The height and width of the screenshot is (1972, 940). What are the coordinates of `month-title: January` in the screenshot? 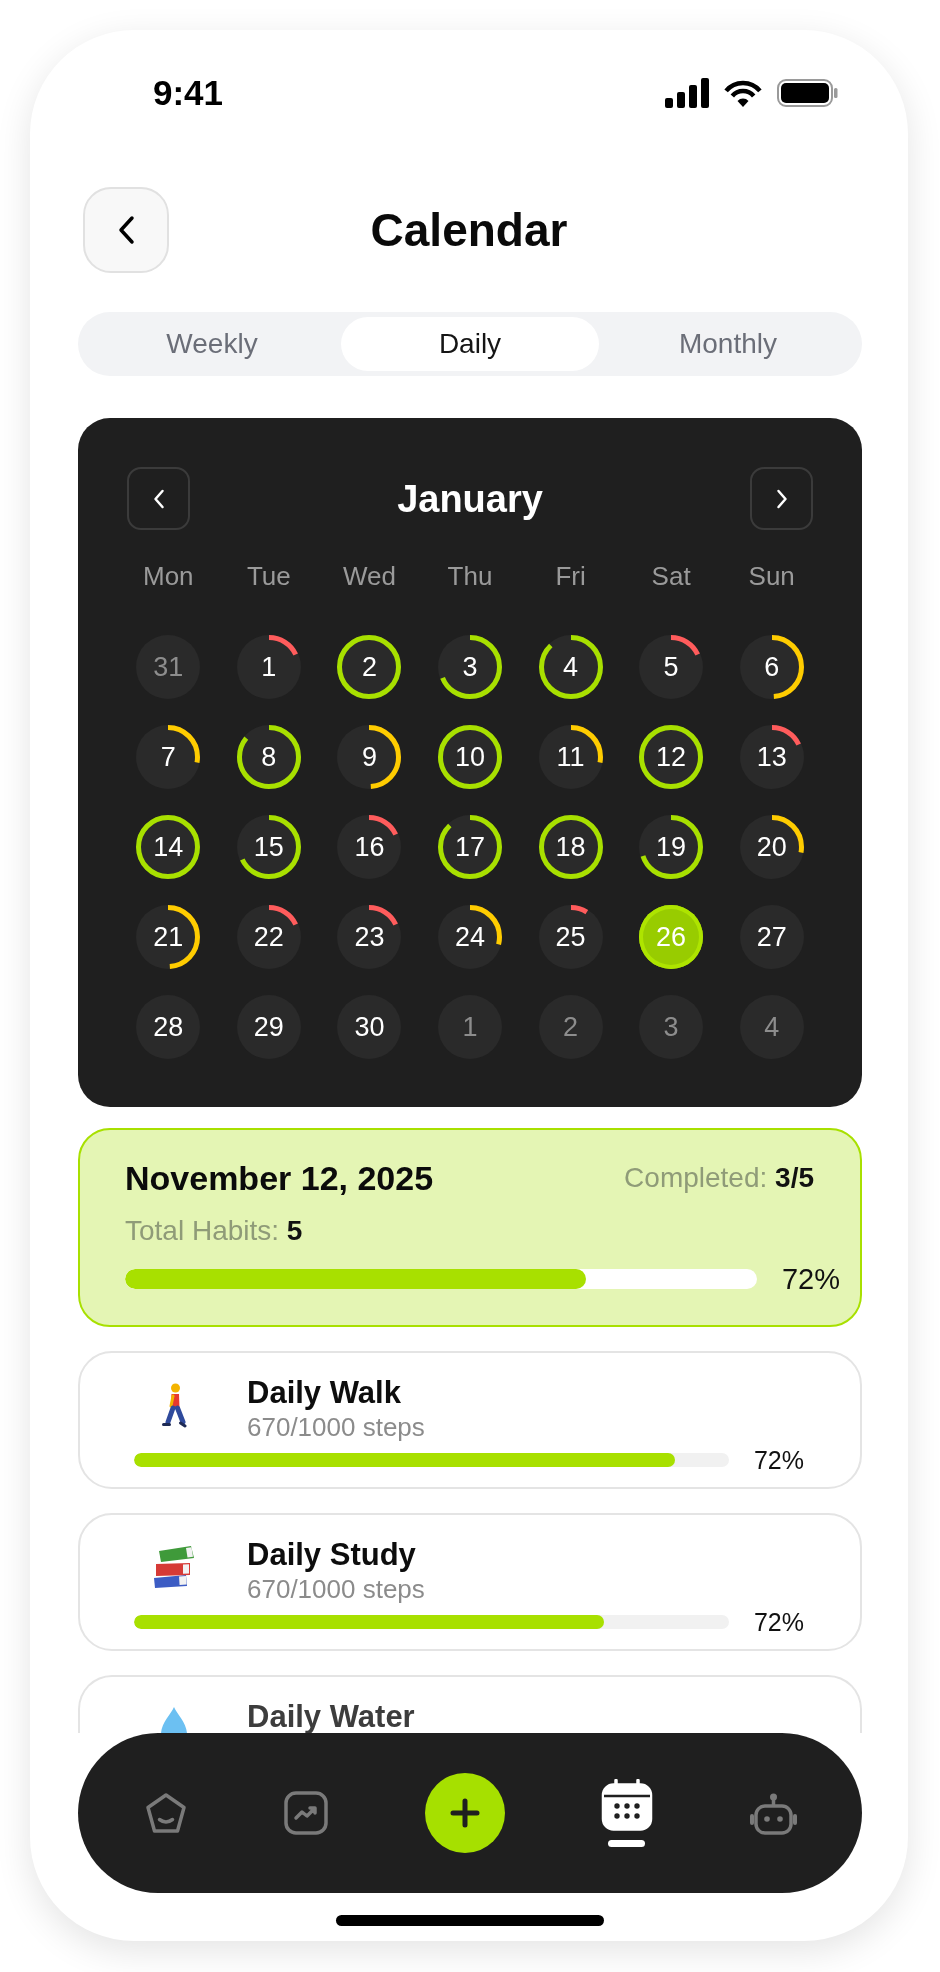 It's located at (470, 499).